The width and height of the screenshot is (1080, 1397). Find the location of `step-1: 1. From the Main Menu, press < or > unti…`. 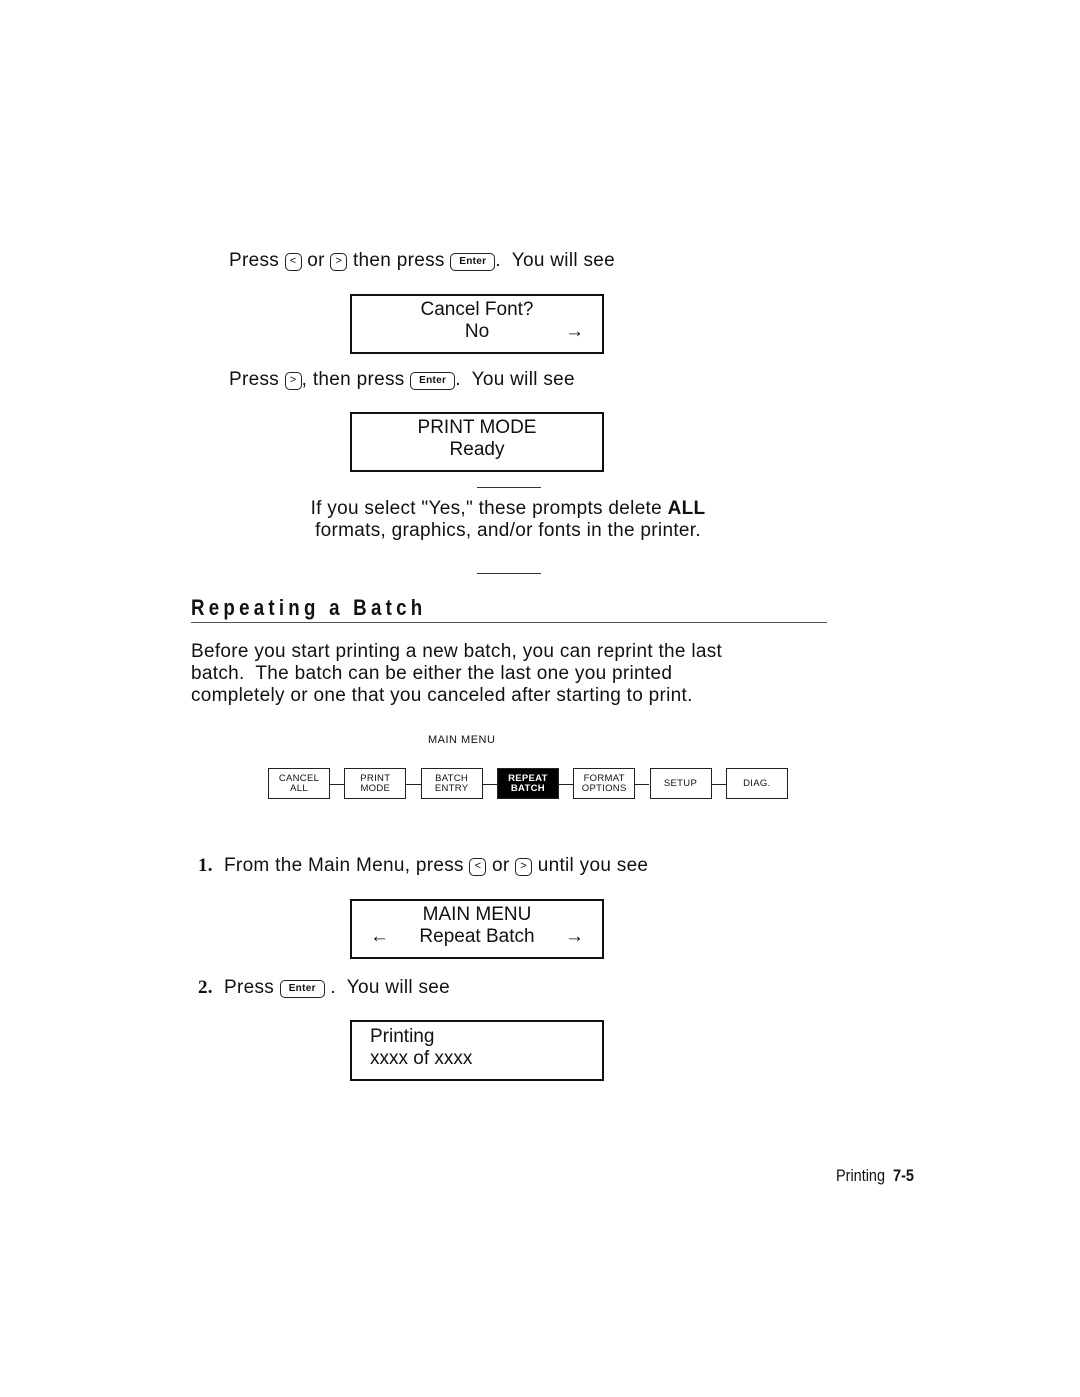

step-1: 1. From the Main Menu, press < or > unti… is located at coordinates (423, 866).